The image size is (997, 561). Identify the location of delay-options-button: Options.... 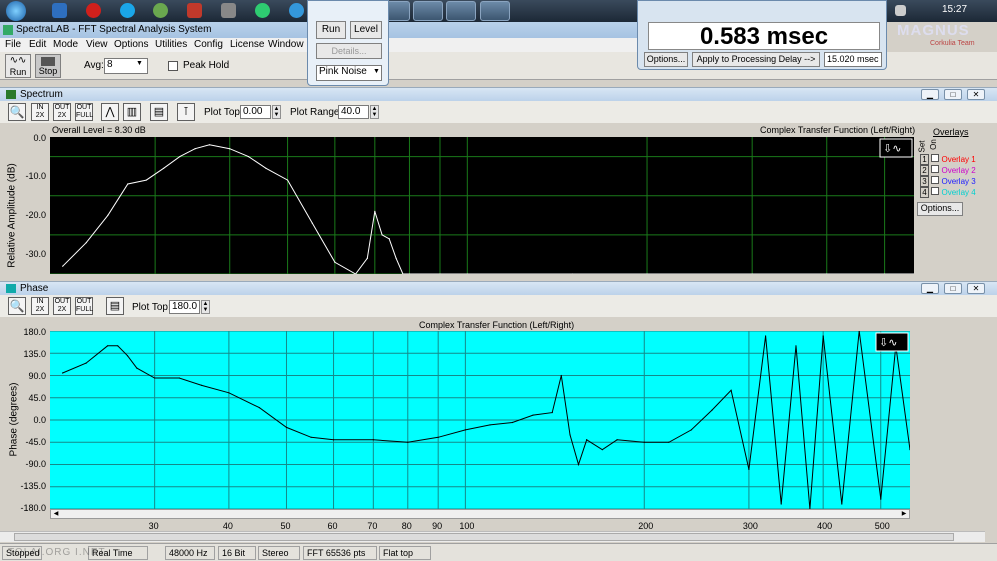
(666, 59).